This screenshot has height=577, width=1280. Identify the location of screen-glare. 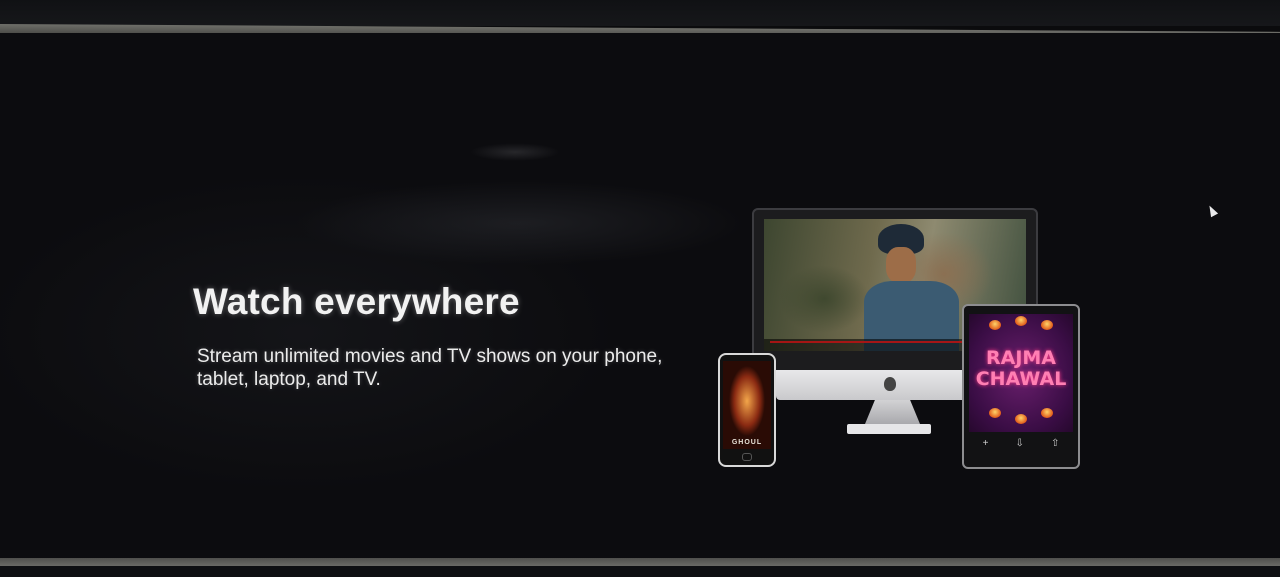
(515, 152).